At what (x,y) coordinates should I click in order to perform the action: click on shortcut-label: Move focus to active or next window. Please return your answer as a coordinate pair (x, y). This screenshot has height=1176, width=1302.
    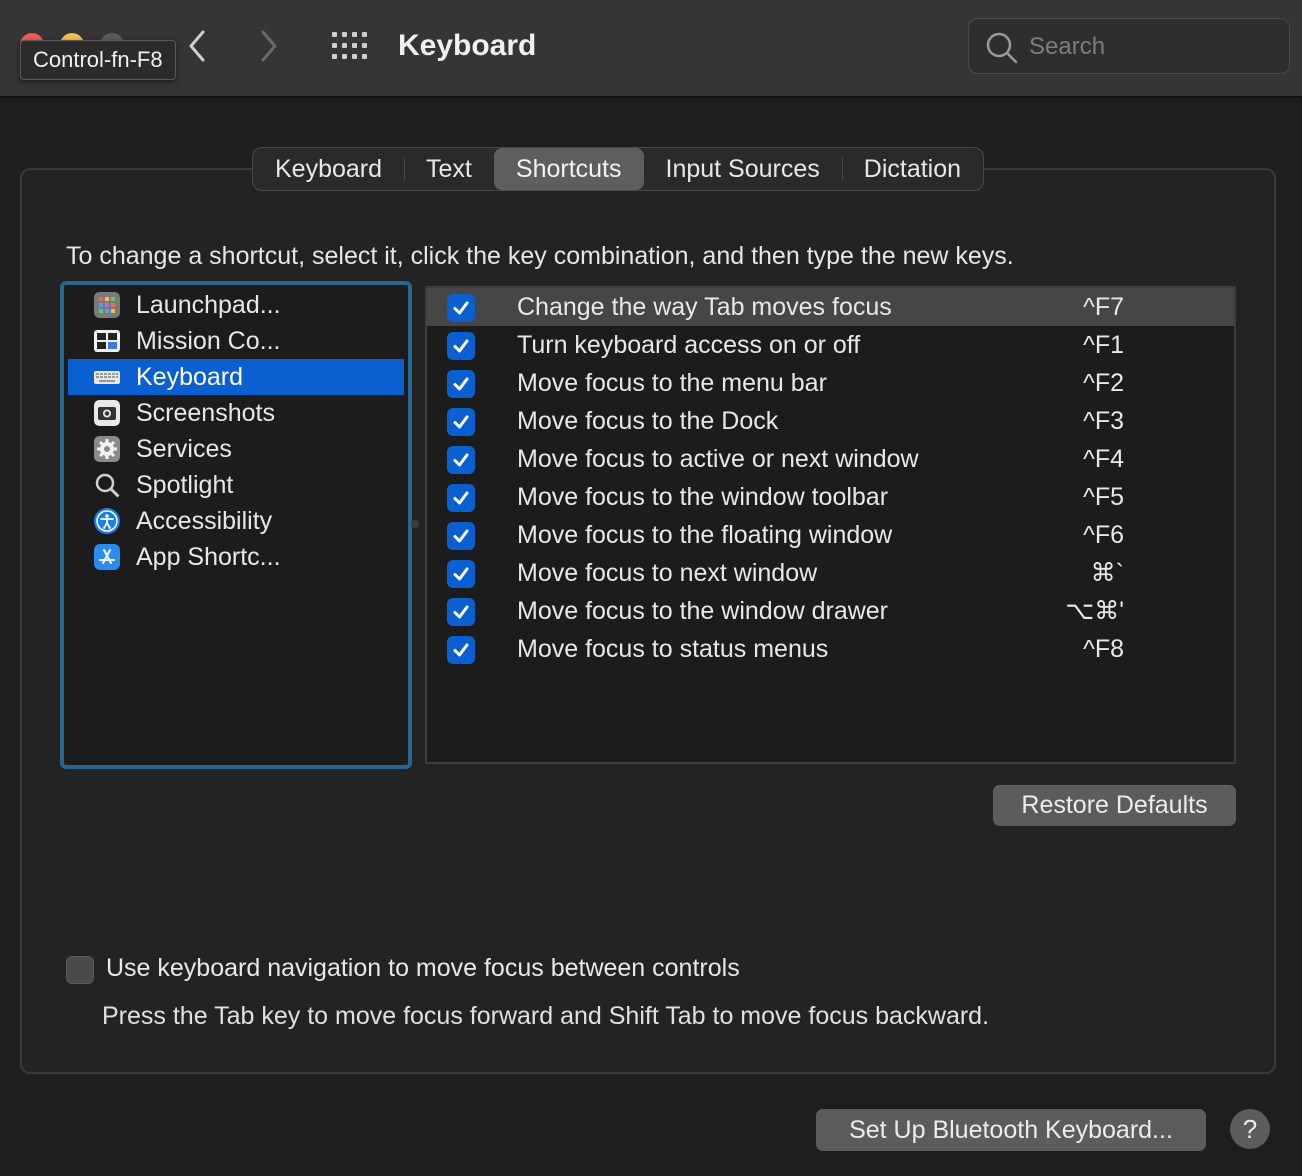
    Looking at the image, I should click on (718, 459).